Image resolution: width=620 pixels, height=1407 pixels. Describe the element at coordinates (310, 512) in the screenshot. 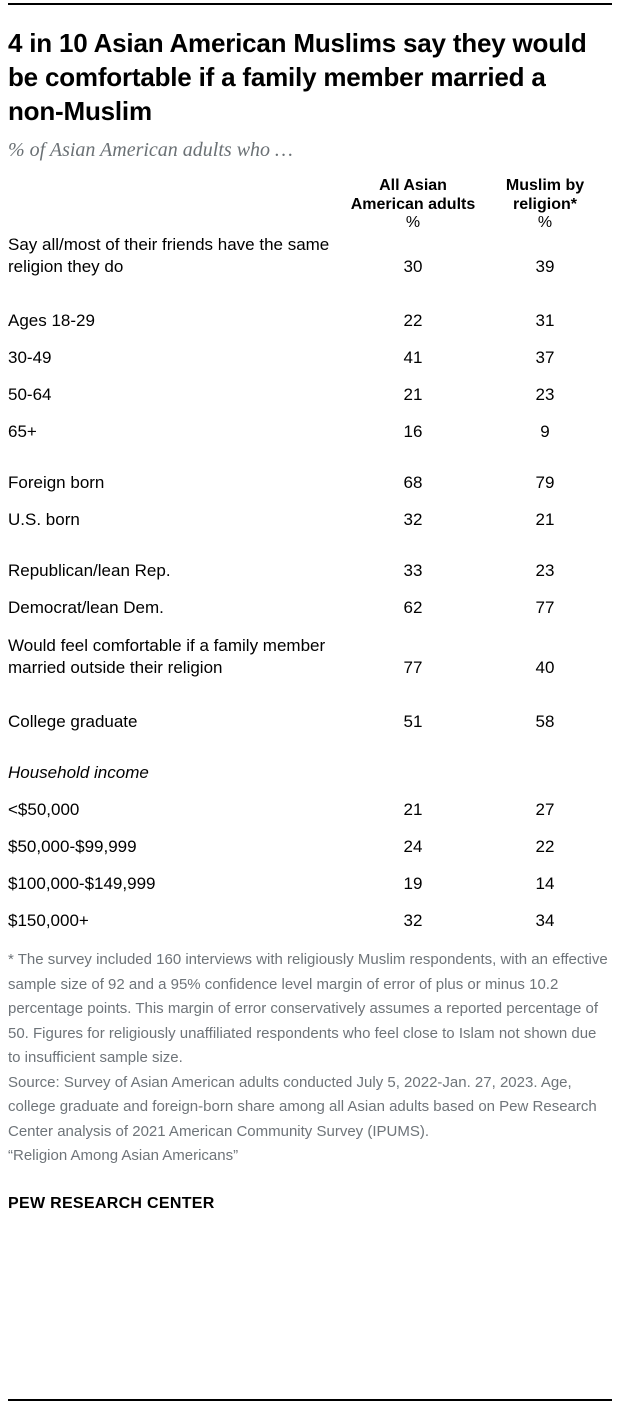

I see `table-row: U.S. born 32 21` at that location.